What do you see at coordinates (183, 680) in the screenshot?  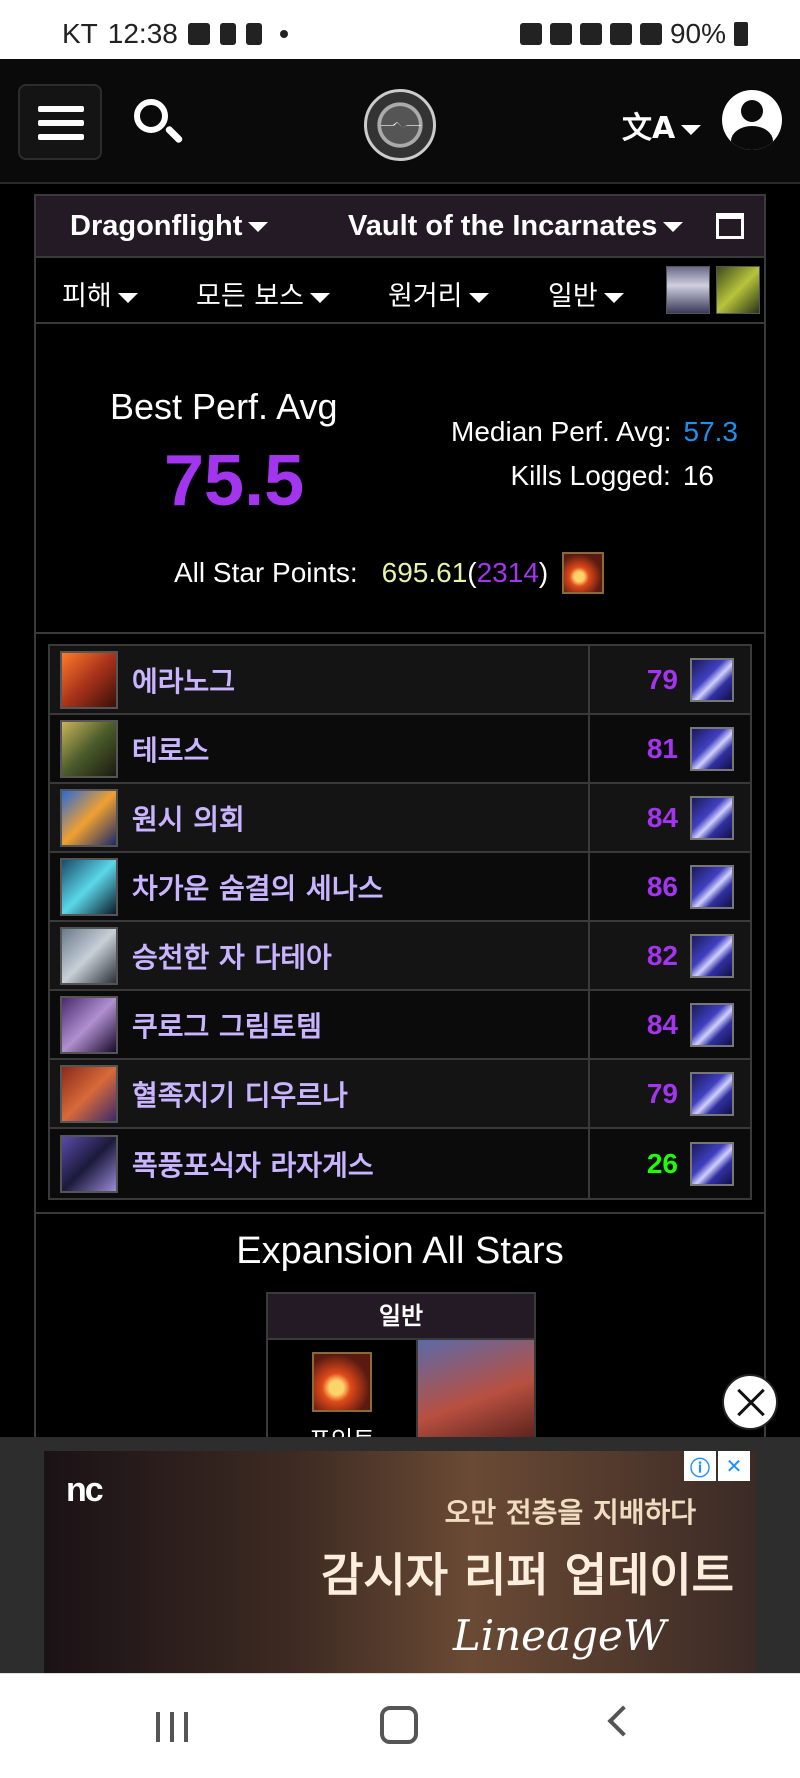 I see `boss-name: 에라노그` at bounding box center [183, 680].